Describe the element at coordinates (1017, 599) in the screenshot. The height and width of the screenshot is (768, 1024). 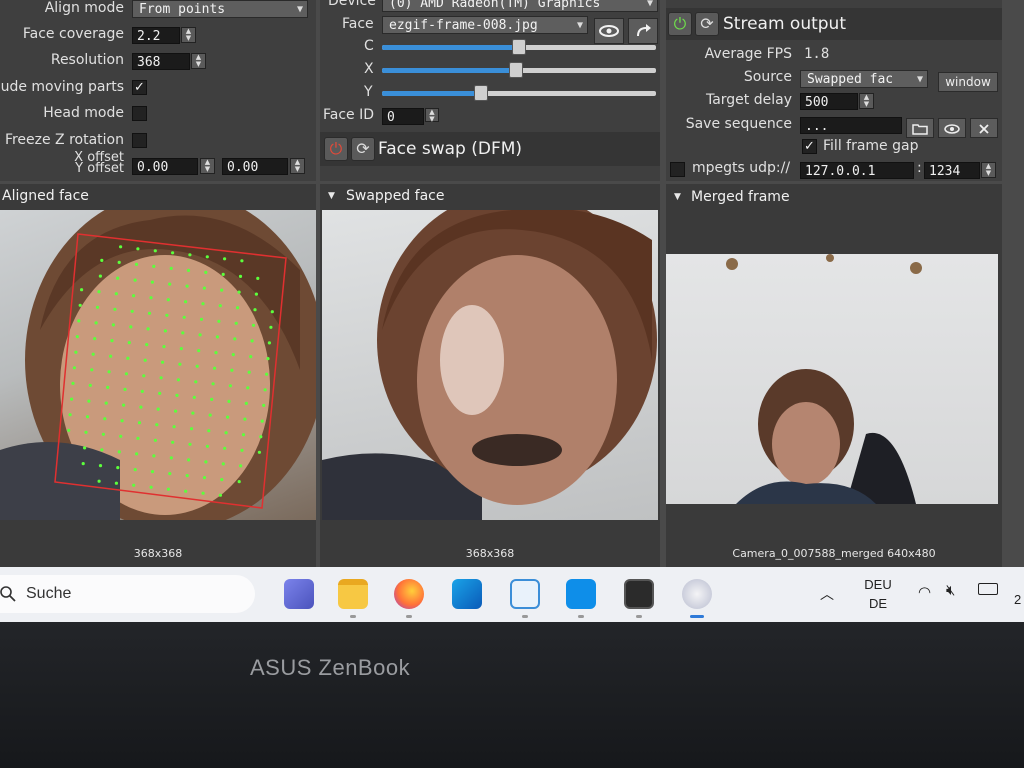
I see `clock-partial: 2` at that location.